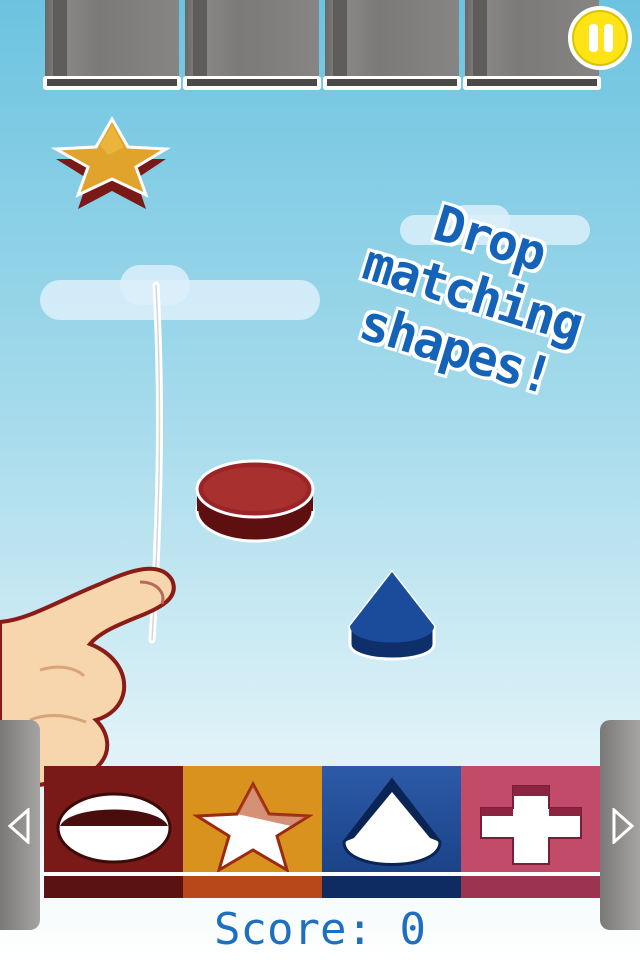 The height and width of the screenshot is (960, 640). I want to click on drop-bin, so click(391, 832).